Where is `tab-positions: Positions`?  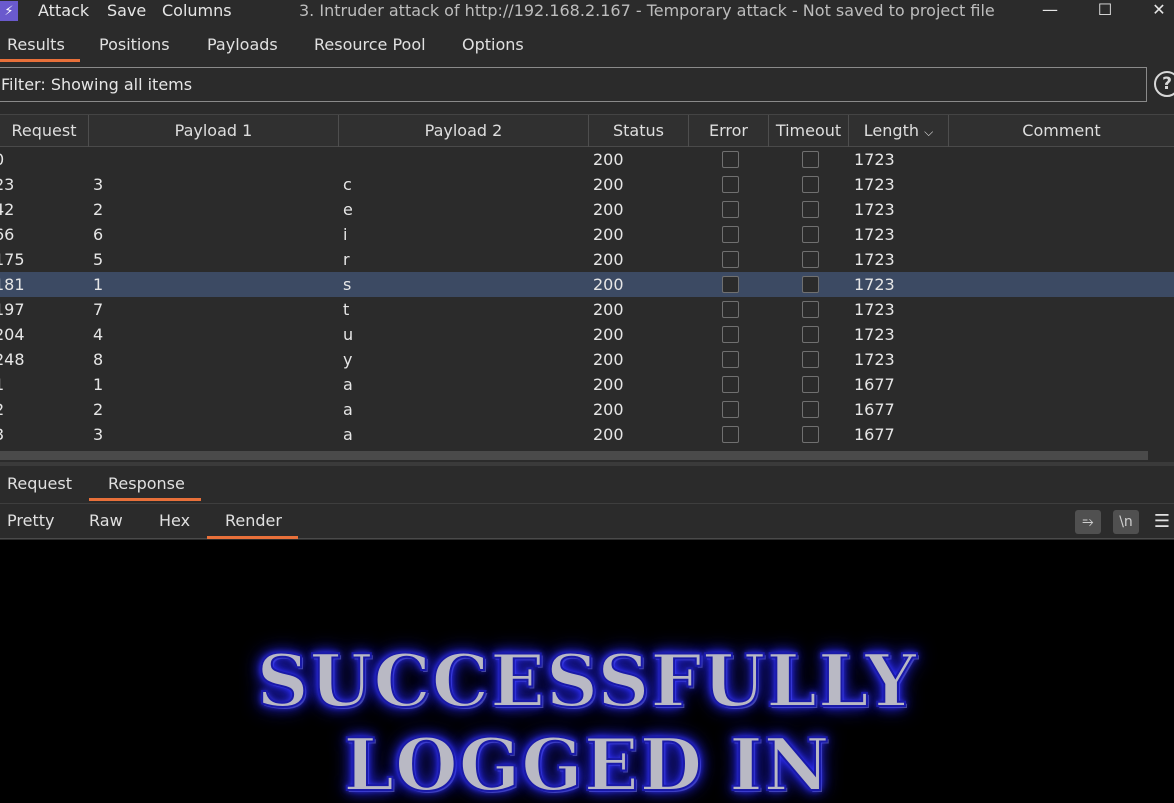
tab-positions: Positions is located at coordinates (134, 46).